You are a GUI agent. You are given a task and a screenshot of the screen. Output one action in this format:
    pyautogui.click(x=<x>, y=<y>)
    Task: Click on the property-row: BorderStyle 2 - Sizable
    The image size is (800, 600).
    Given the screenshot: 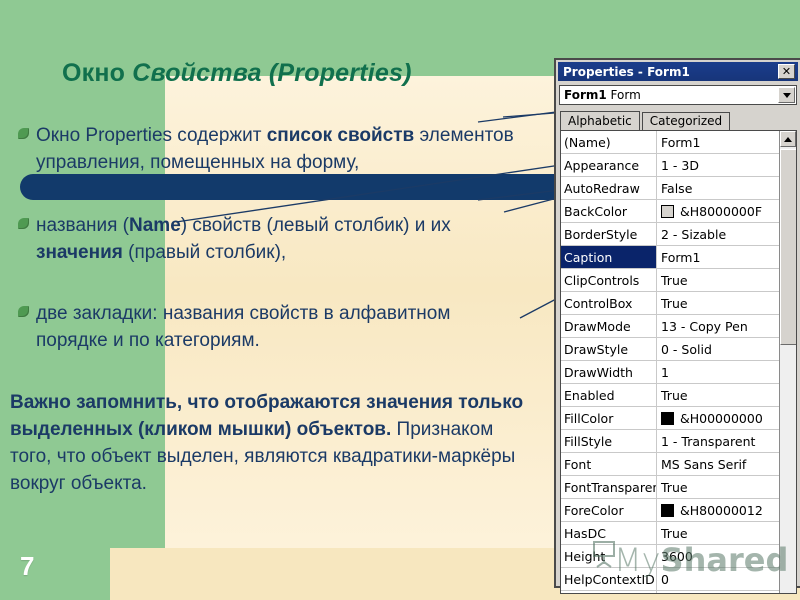 What is the action you would take?
    pyautogui.click(x=670, y=234)
    